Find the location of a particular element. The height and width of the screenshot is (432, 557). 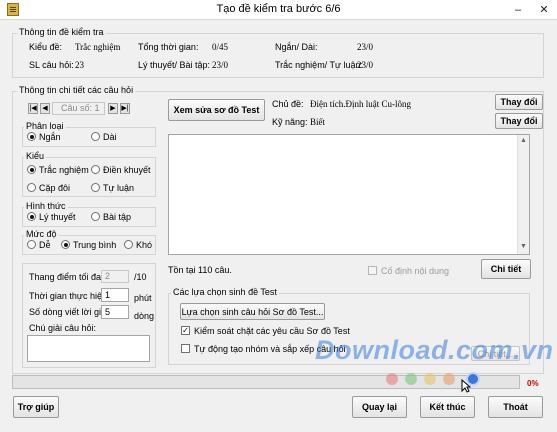

exit-button: Thoát is located at coordinates (515, 407).